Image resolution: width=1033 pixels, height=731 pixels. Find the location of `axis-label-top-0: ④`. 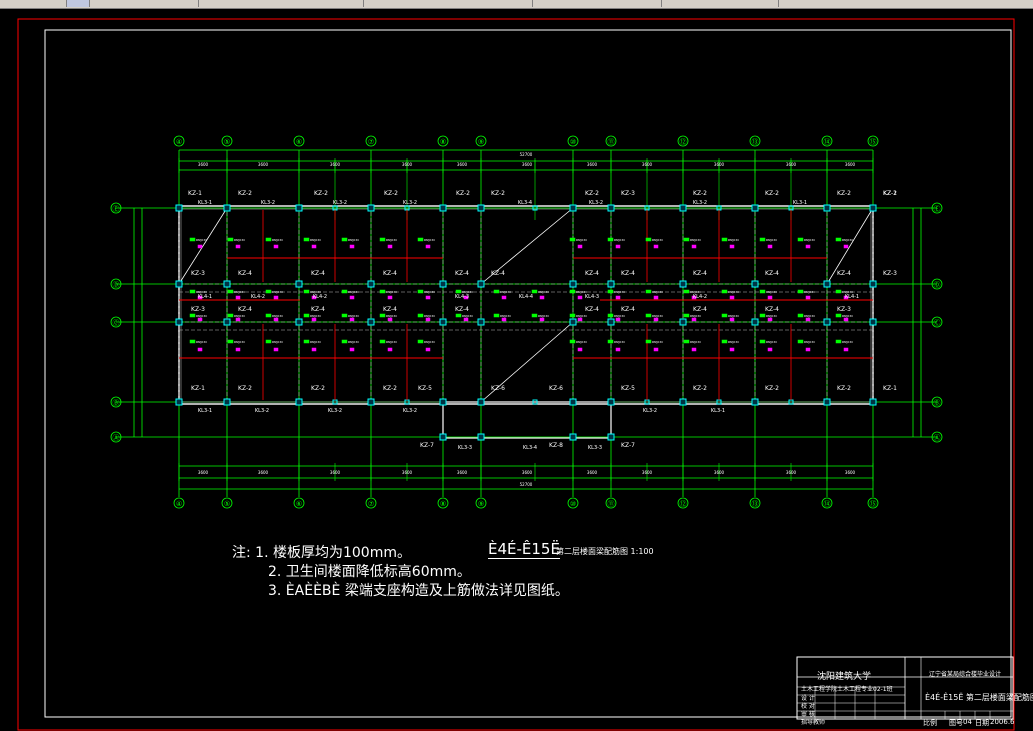

axis-label-top-0: ④ is located at coordinates (179, 142).